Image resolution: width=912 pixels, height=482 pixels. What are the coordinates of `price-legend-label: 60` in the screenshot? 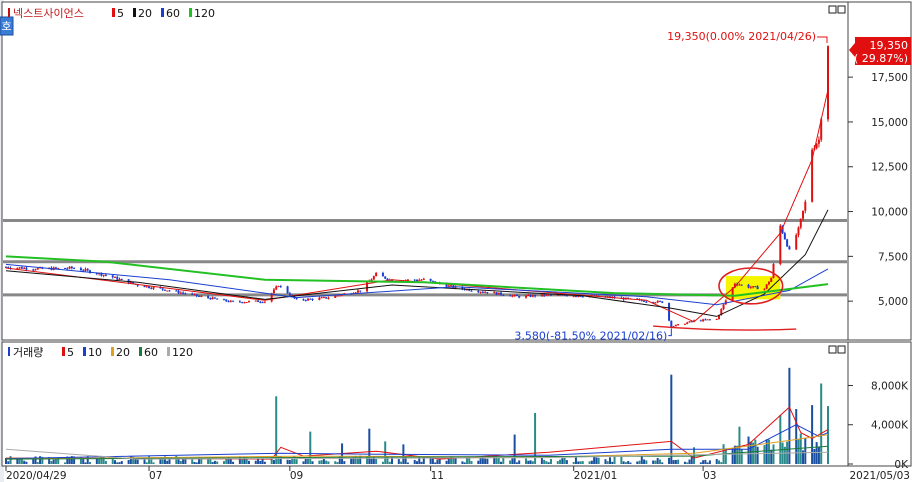 It's located at (173, 13).